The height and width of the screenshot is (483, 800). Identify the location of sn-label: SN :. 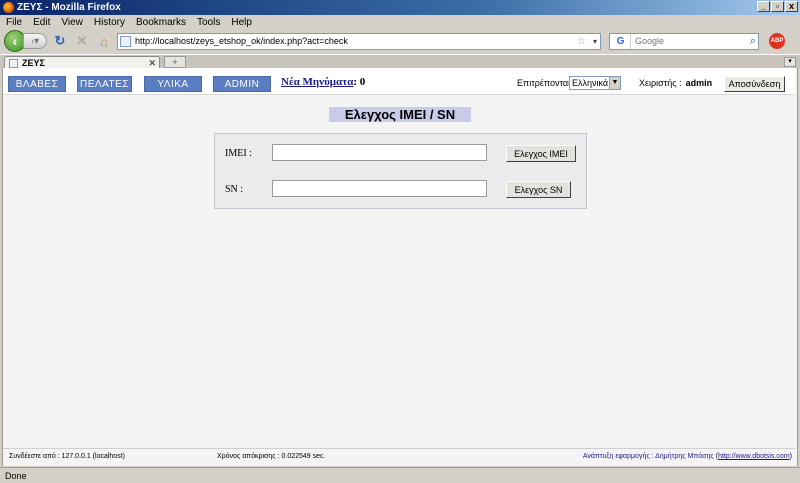
(234, 189).